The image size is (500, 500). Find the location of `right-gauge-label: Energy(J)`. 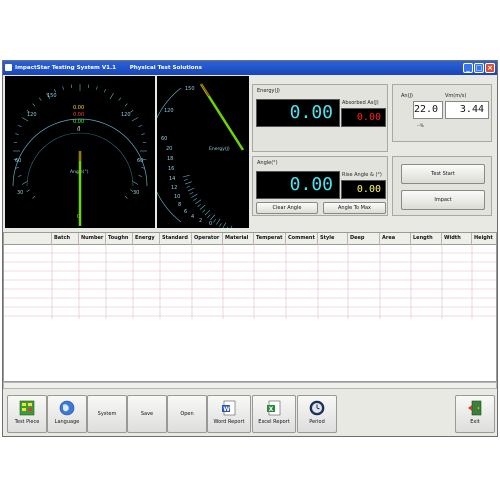

right-gauge-label: Energy(J) is located at coordinates (219, 149).